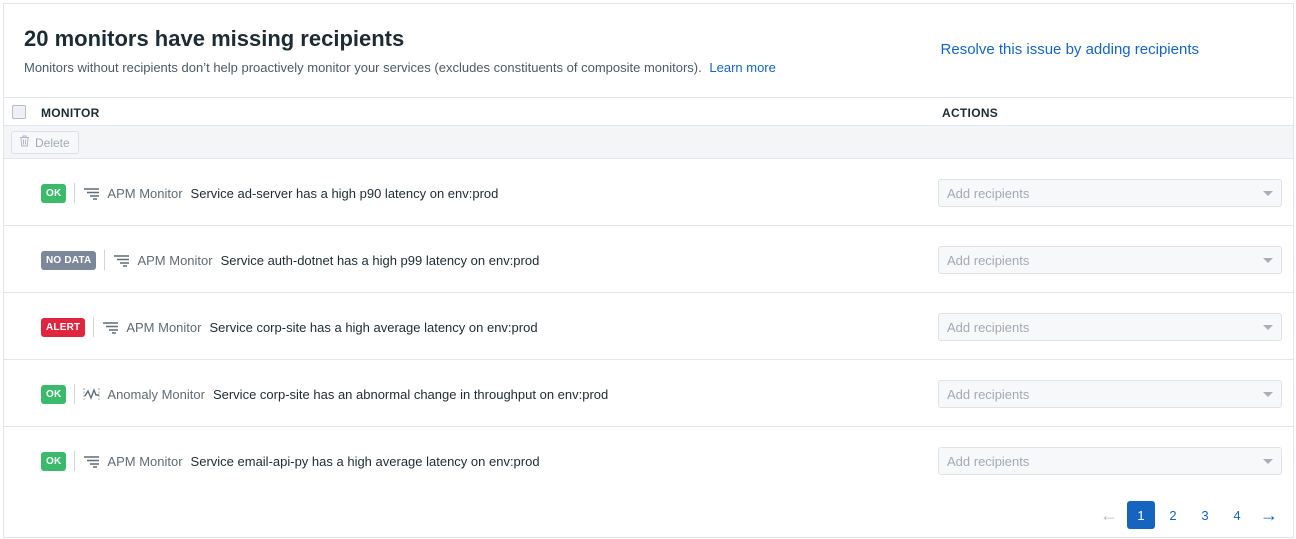  What do you see at coordinates (648, 142) in the screenshot?
I see `bulk-actions-toolbar: Delete` at bounding box center [648, 142].